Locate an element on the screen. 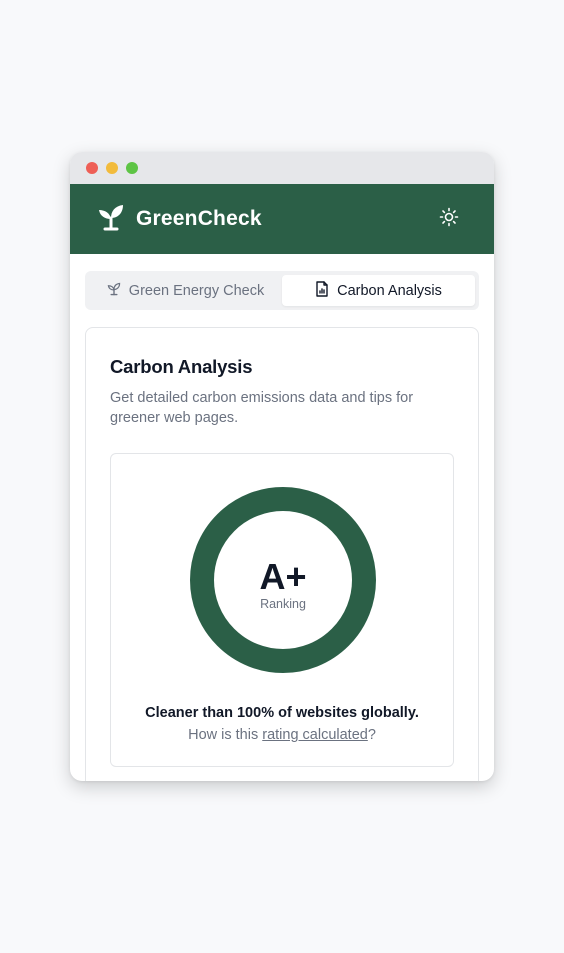  rating-grade: A+ is located at coordinates (283, 576).